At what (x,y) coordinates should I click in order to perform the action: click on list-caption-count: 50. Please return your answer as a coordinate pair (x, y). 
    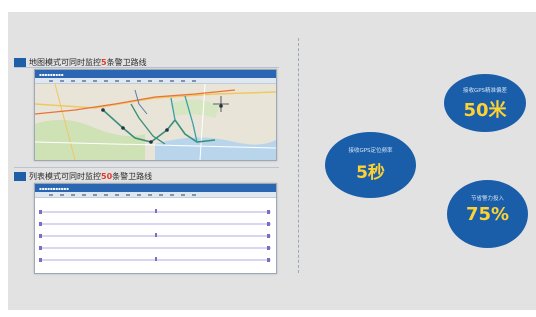
    Looking at the image, I should click on (107, 176).